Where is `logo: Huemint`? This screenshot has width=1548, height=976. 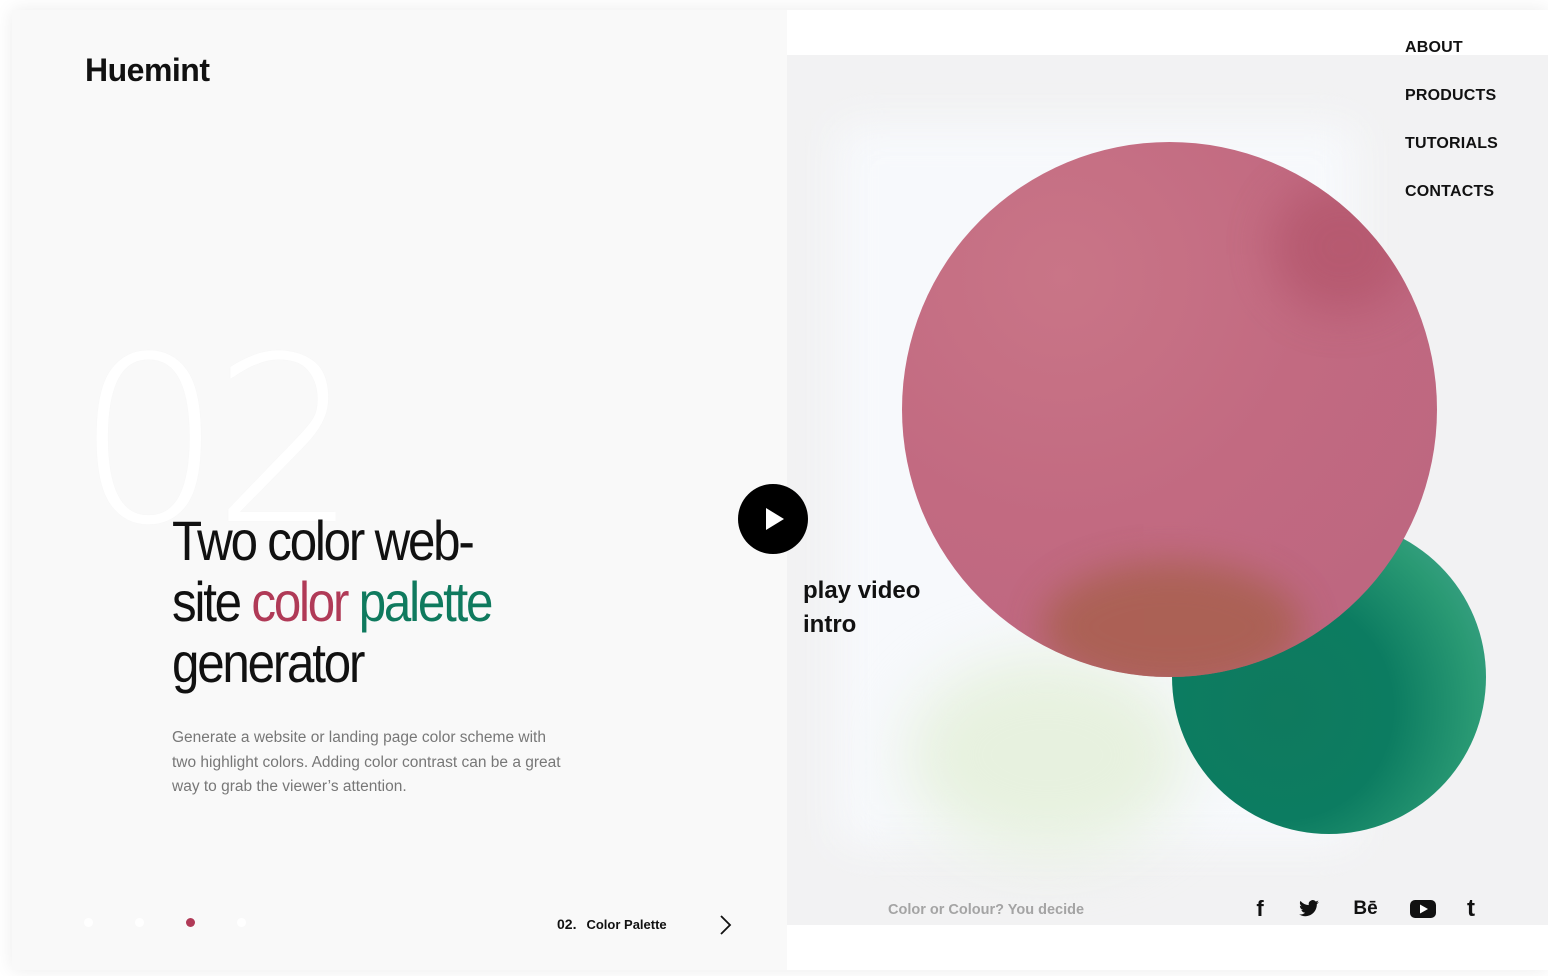
logo: Huemint is located at coordinates (147, 70).